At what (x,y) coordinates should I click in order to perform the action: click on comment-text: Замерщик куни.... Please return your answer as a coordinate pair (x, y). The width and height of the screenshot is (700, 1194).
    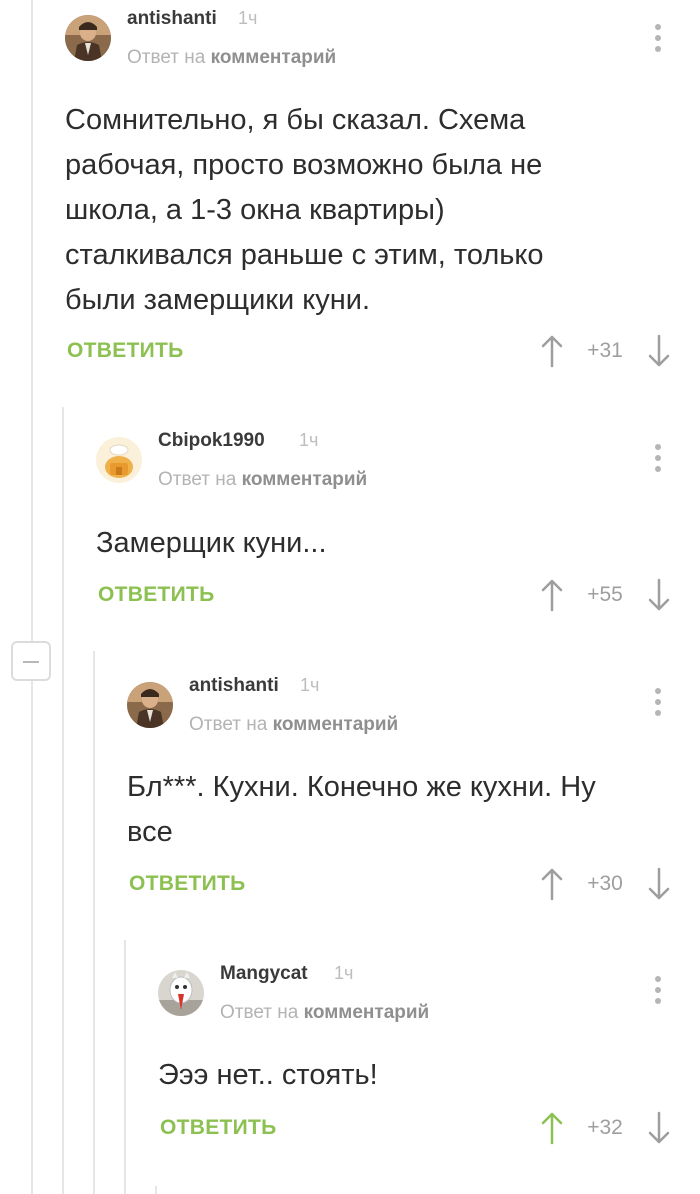
    Looking at the image, I should click on (211, 543).